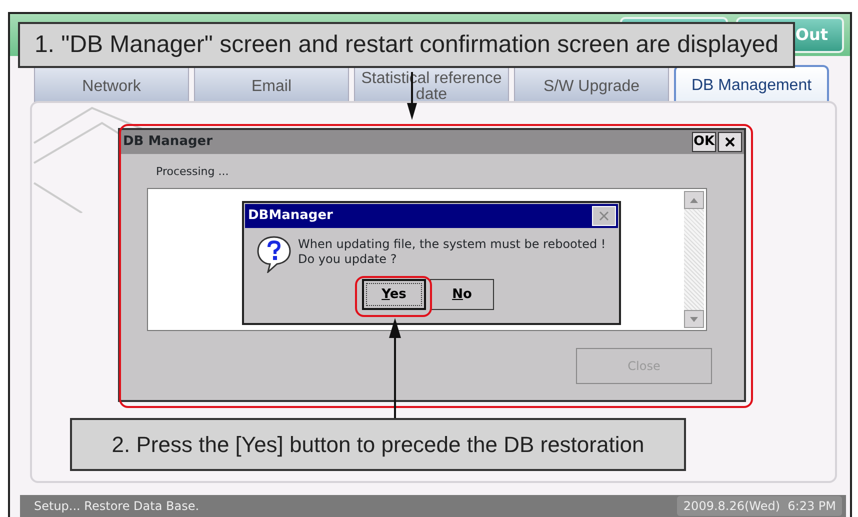 This screenshot has height=517, width=858. What do you see at coordinates (378, 444) in the screenshot?
I see `callout-tooltip: 2. Press the [Yes] button to precede the DB restoration` at bounding box center [378, 444].